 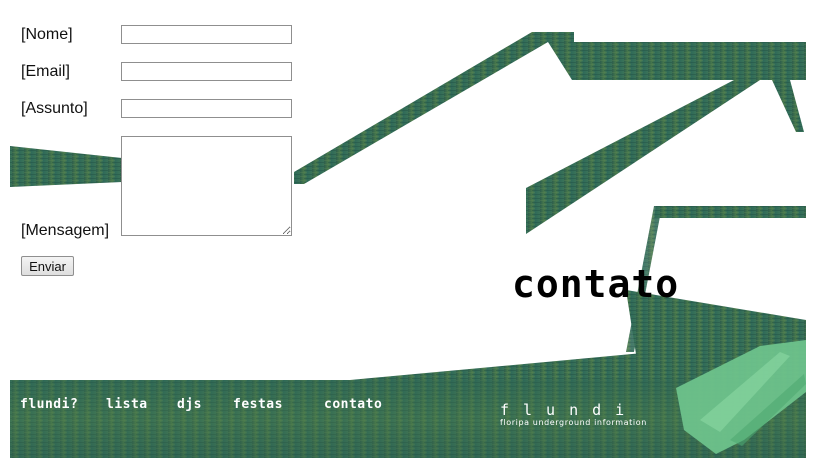 I want to click on footer-nav: flundi? lista djs festas contato, so click(x=210, y=409).